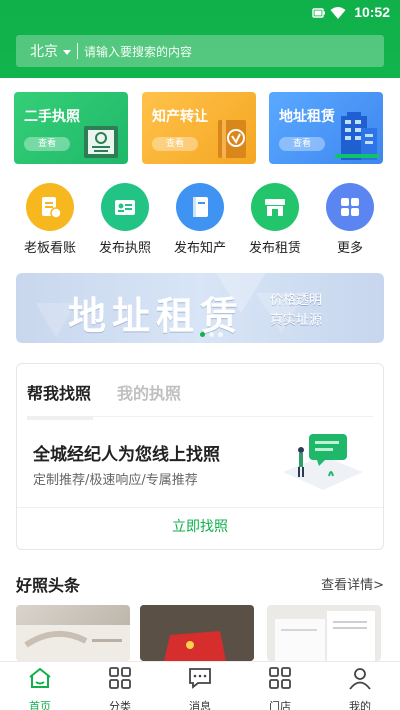 The width and height of the screenshot is (400, 710). I want to click on chat-consultant-illustration, so click(323, 462).